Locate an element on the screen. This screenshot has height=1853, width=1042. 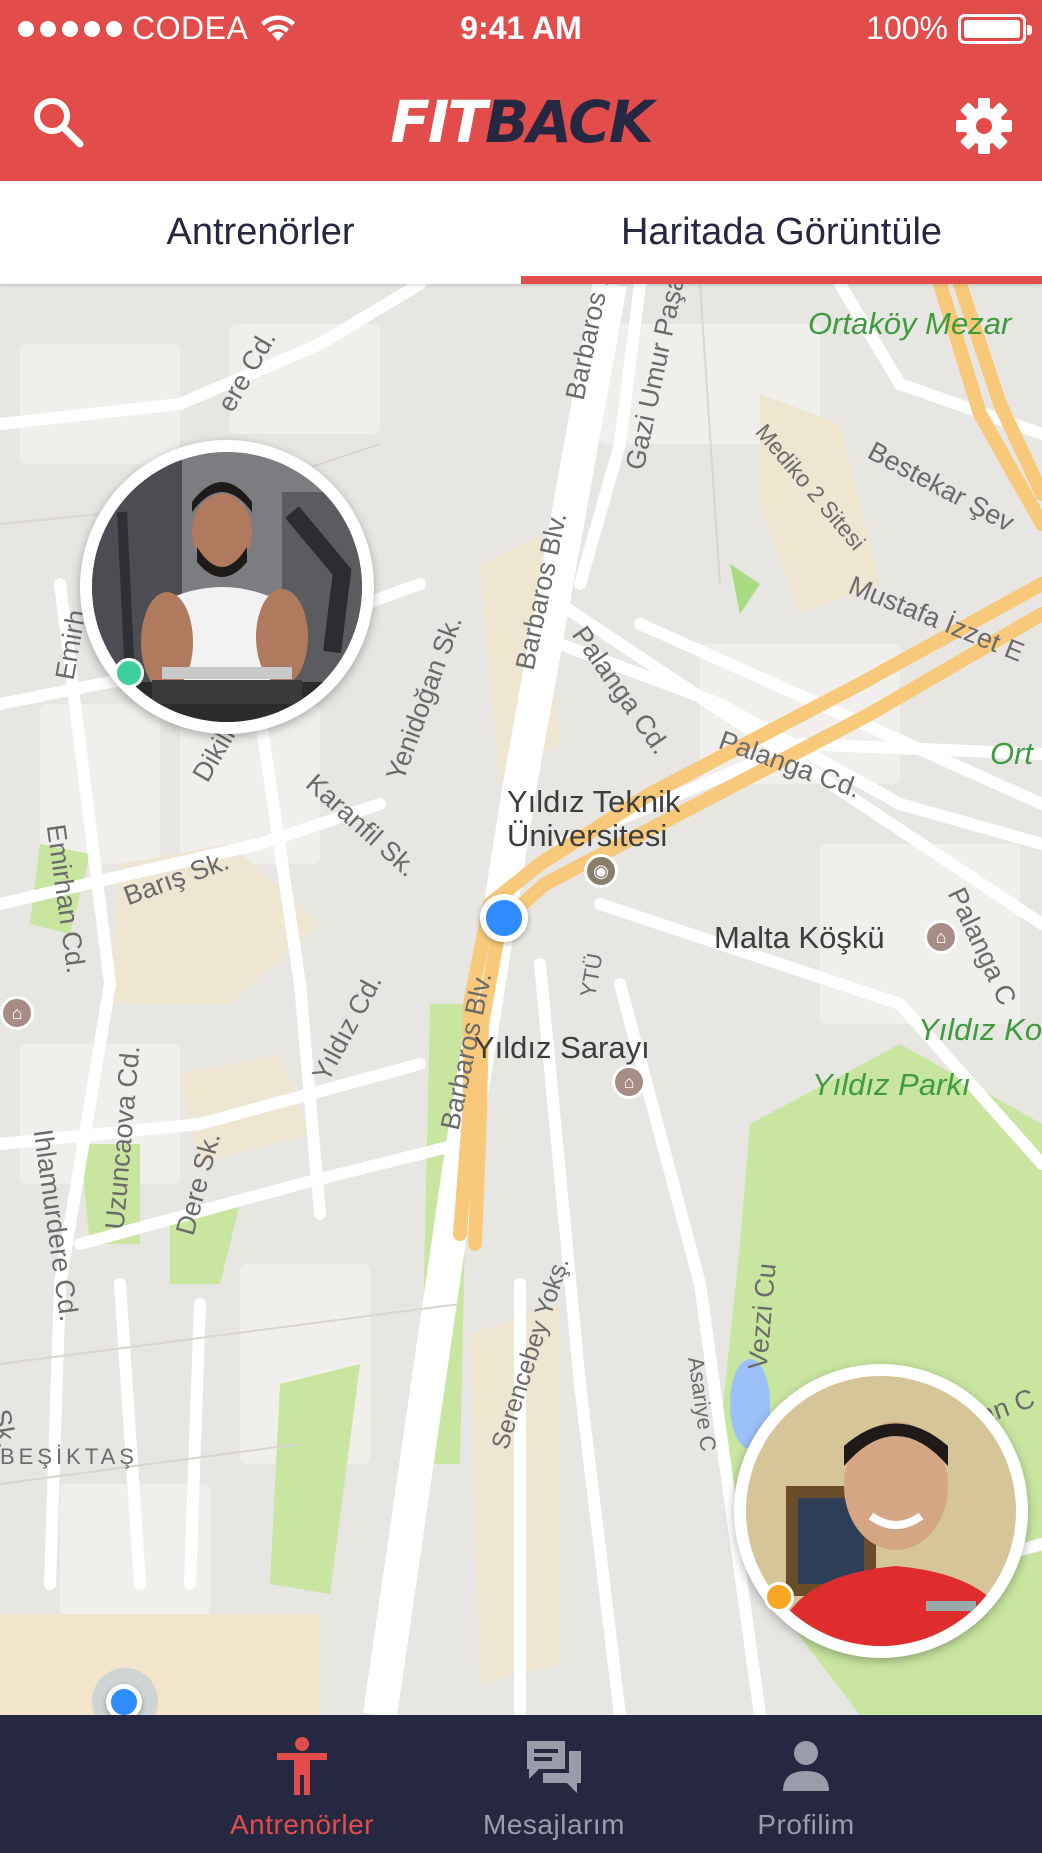
museum-icon: ⌂ is located at coordinates (17, 1013).